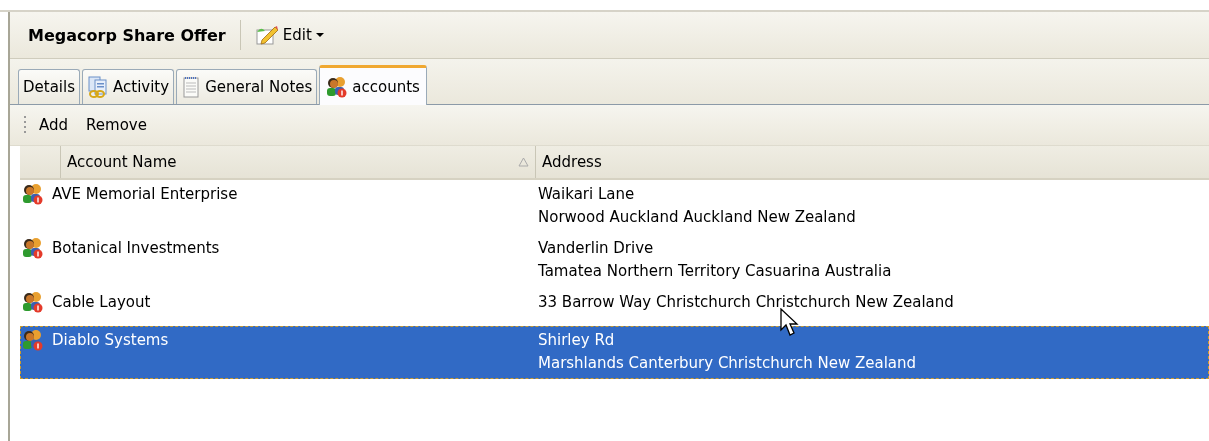  Describe the element at coordinates (247, 86) in the screenshot. I see `tab: General Notes` at that location.